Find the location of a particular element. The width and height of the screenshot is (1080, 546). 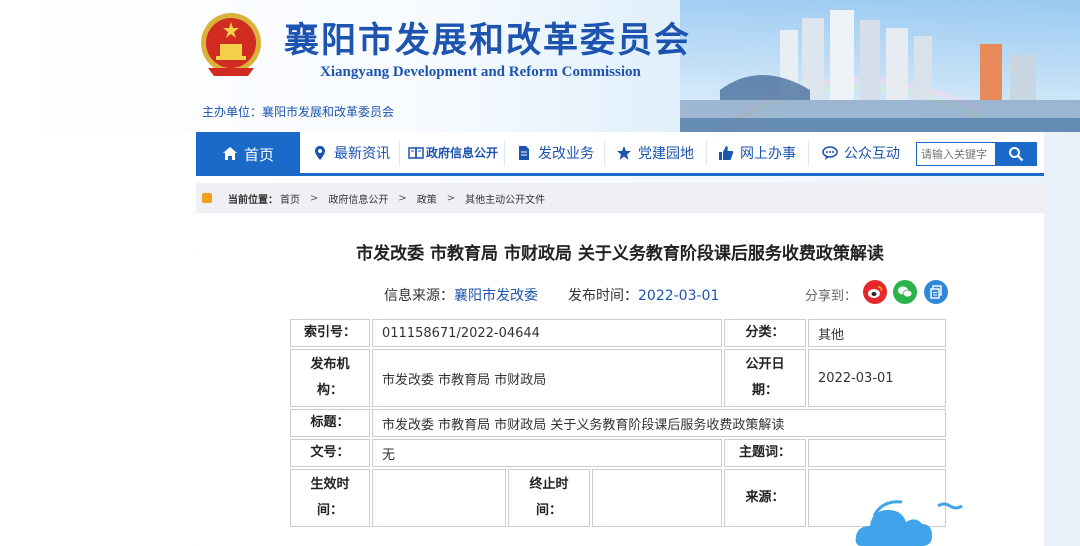

title-label: 标题： is located at coordinates (330, 423).